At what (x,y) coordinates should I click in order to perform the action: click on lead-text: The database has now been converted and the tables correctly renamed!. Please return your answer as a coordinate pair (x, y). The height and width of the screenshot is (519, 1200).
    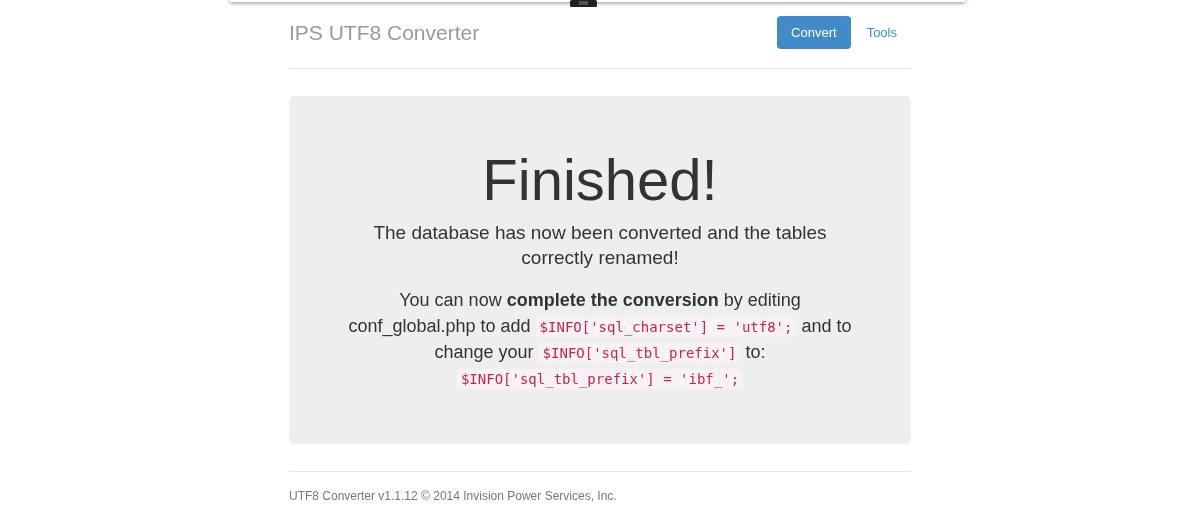
    Looking at the image, I should click on (600, 245).